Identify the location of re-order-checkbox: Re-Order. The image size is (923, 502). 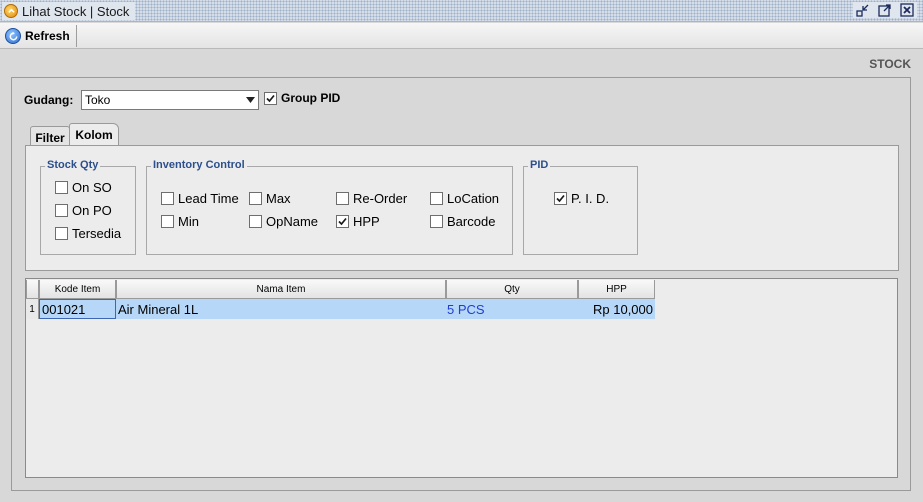
(371, 198).